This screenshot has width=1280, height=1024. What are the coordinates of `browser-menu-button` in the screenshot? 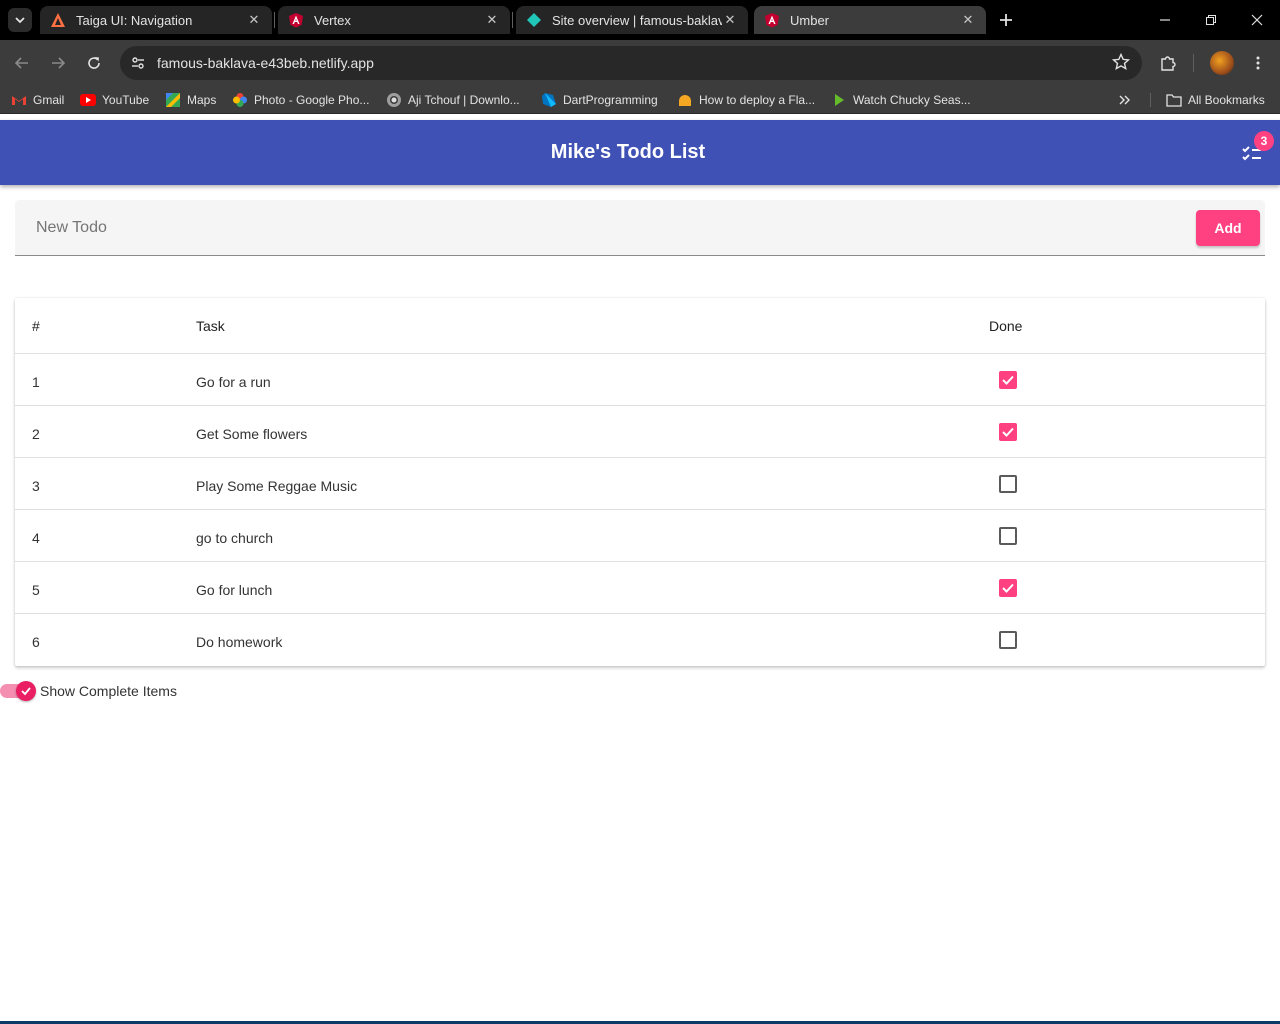 It's located at (1258, 63).